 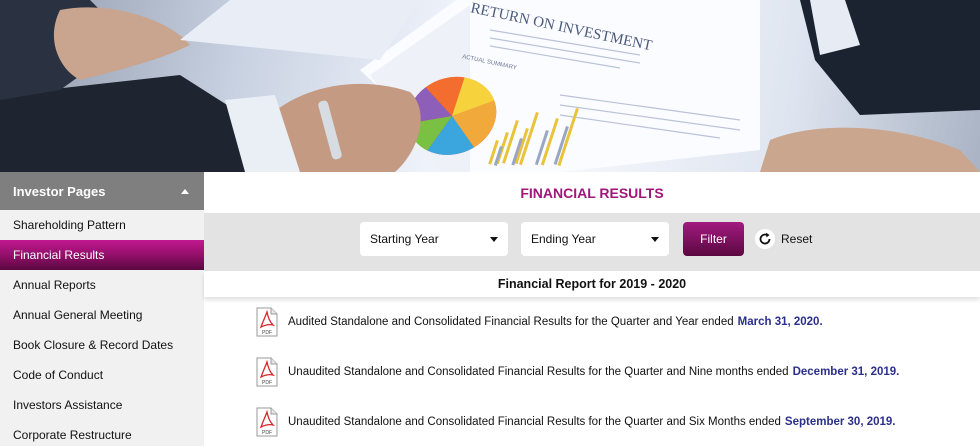 What do you see at coordinates (404, 239) in the screenshot?
I see `starting-year-value: Starting Year` at bounding box center [404, 239].